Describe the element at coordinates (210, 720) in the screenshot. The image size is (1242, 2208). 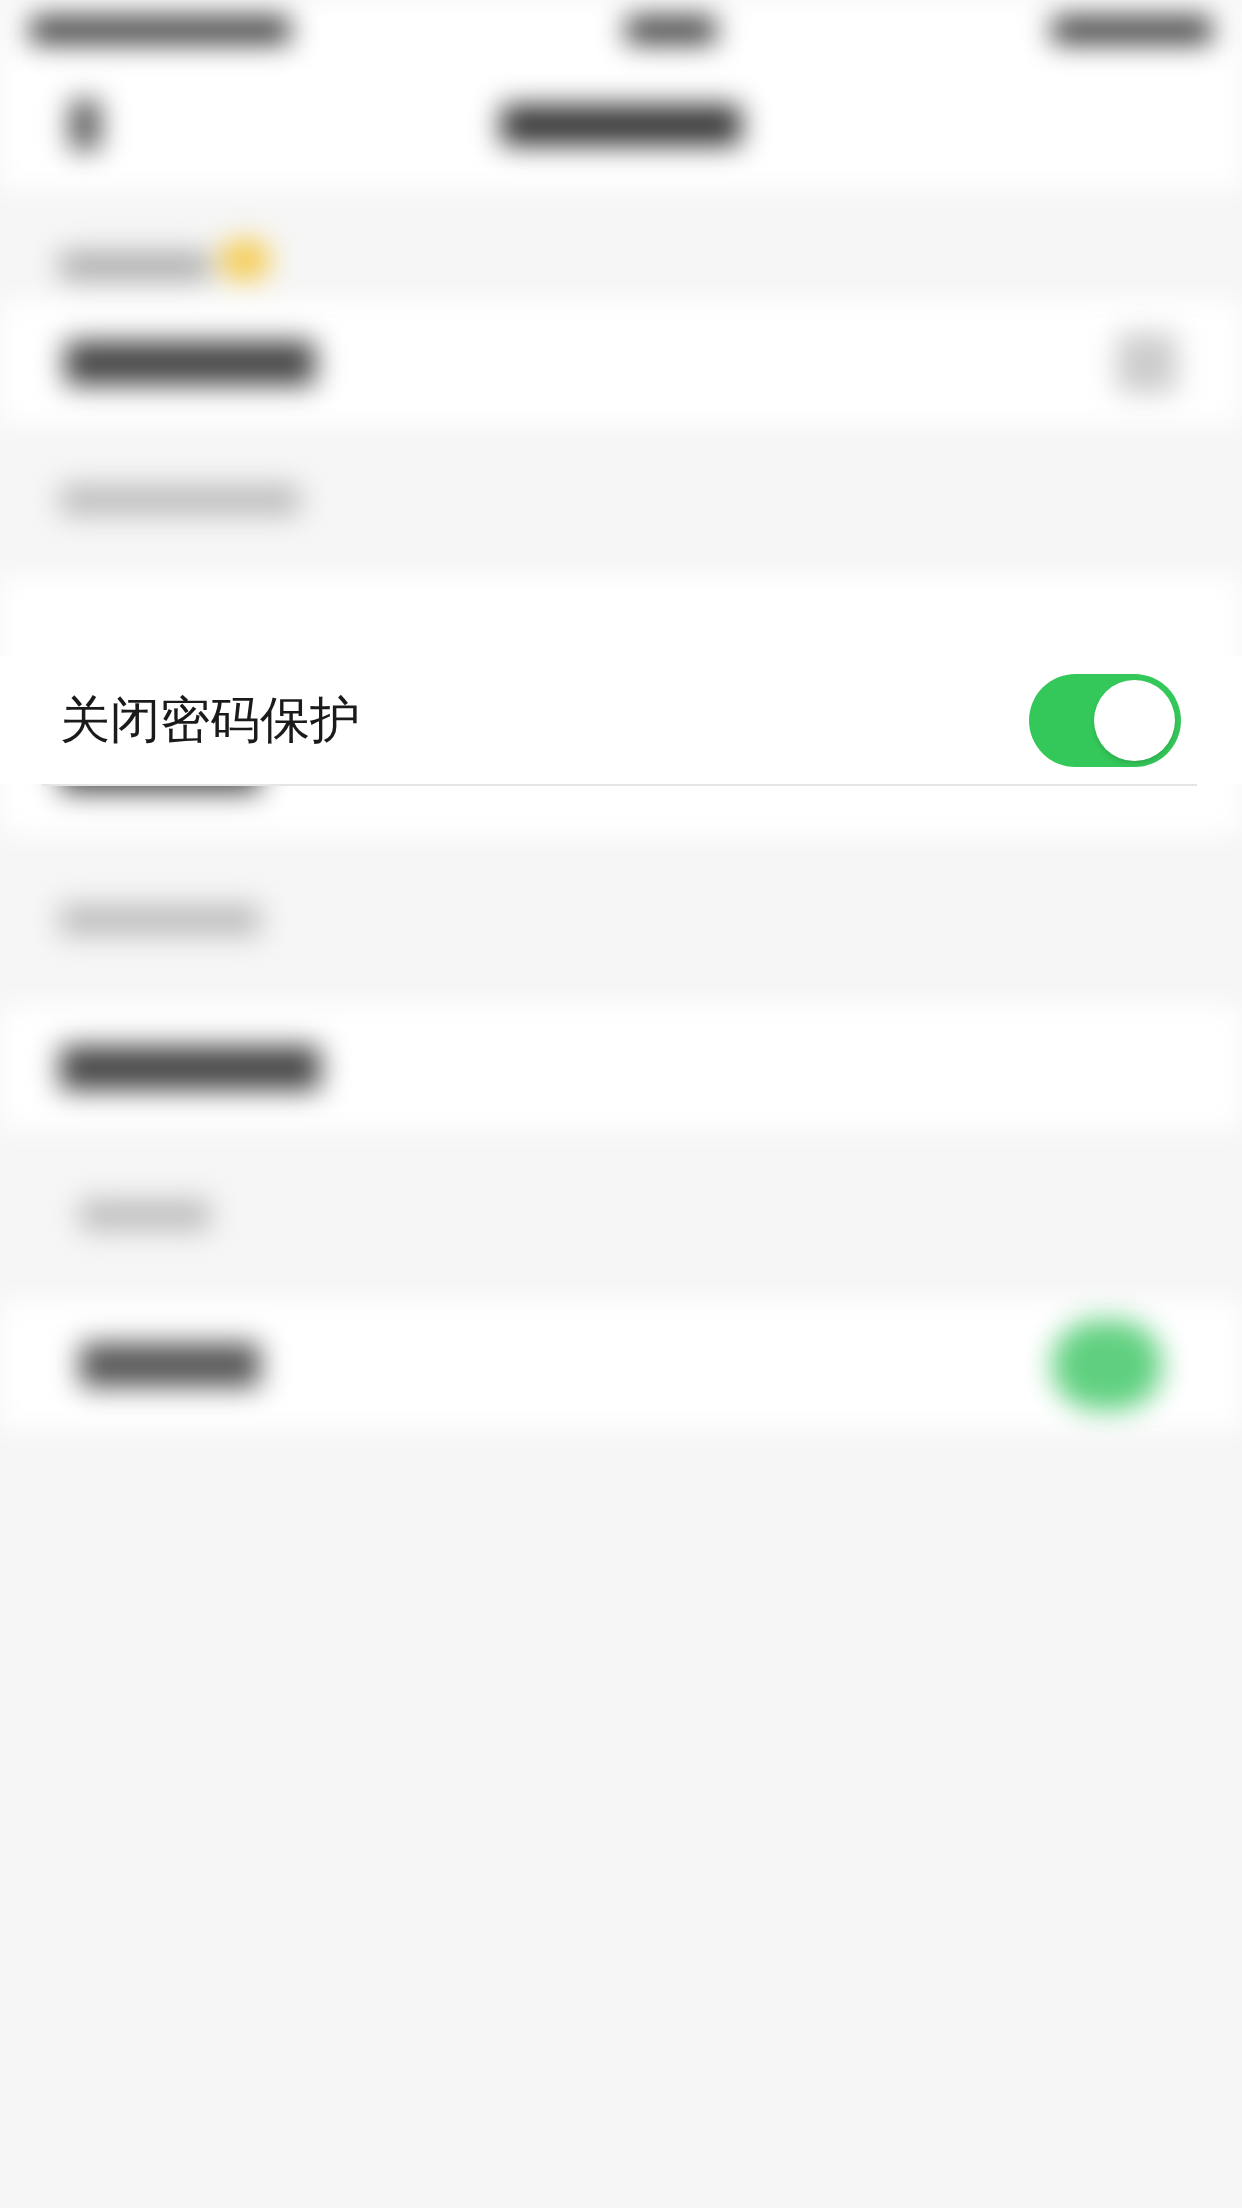
I see `setting-label: 关闭密码保护` at that location.